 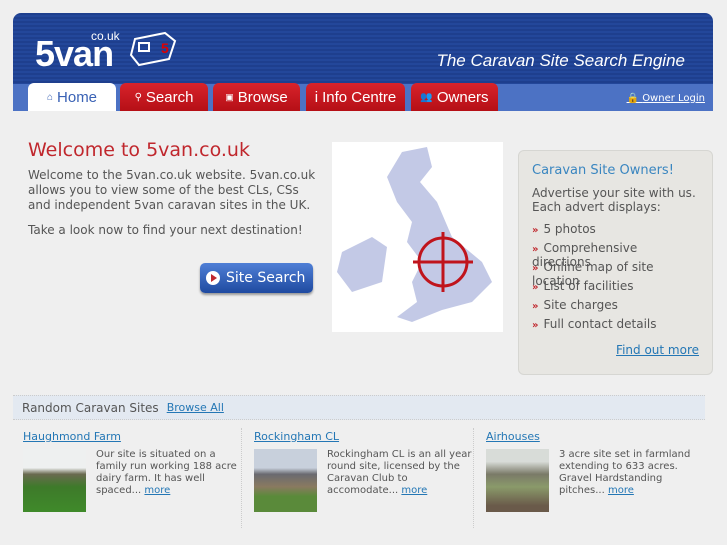 I want to click on find-out-more-link: Find out more, so click(x=657, y=350).